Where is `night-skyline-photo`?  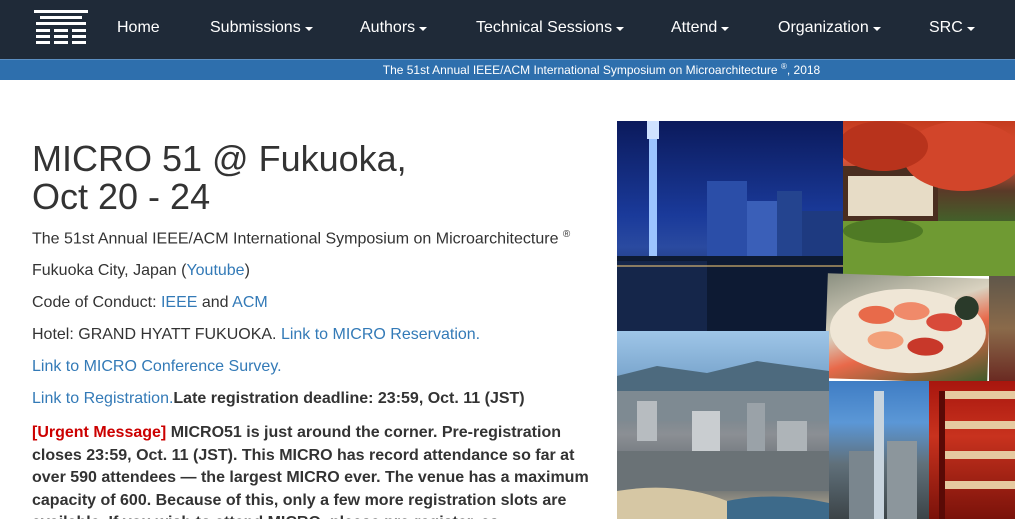 night-skyline-photo is located at coordinates (730, 226).